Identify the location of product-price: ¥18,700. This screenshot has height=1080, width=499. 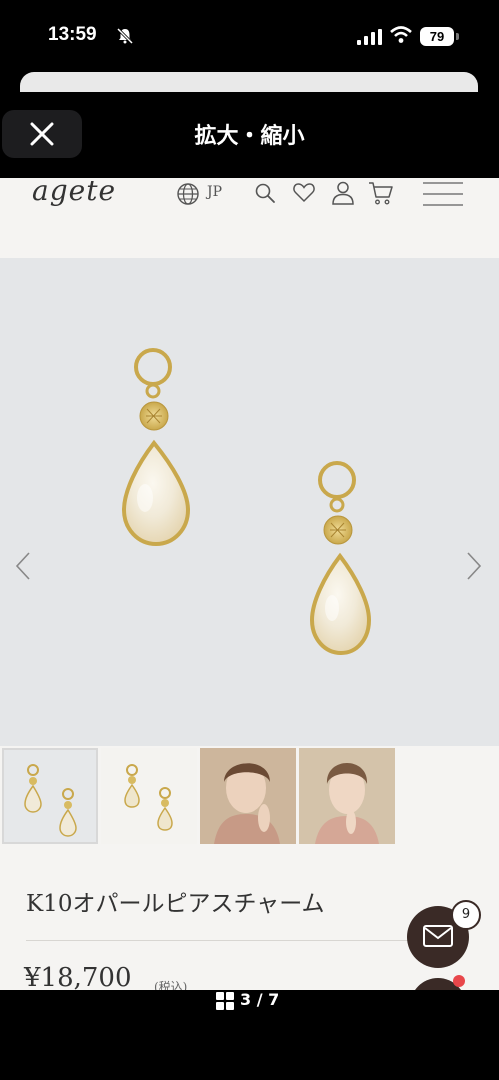
(78, 976).